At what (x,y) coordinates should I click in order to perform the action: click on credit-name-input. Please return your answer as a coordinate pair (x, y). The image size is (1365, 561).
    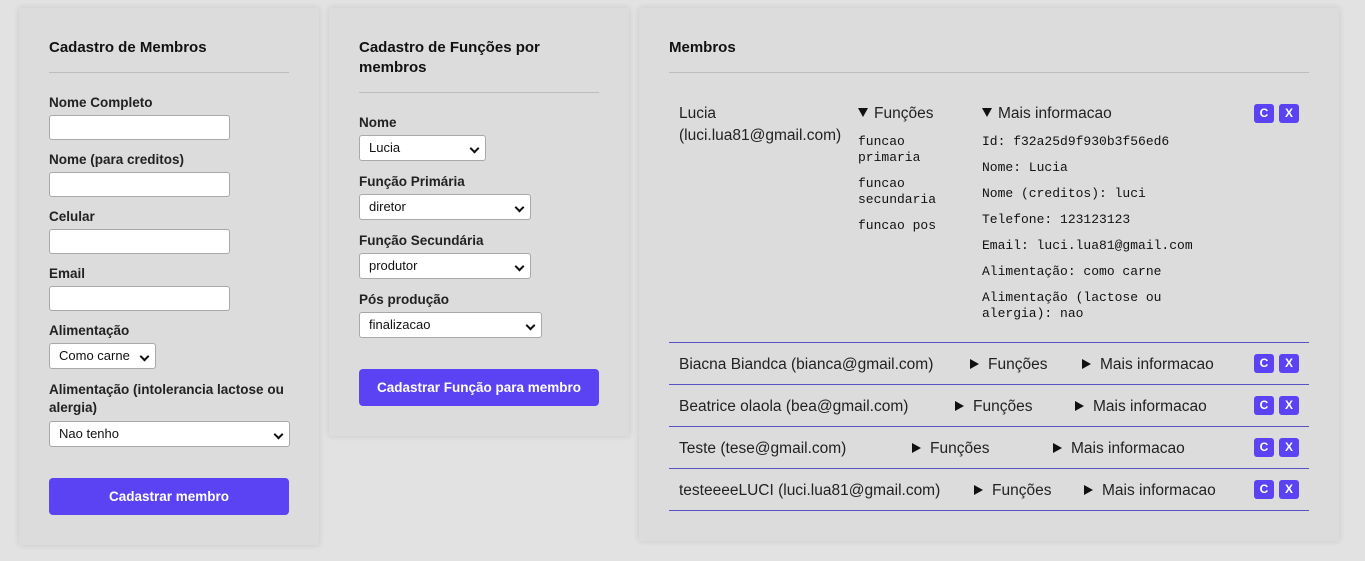
    Looking at the image, I should click on (139, 184).